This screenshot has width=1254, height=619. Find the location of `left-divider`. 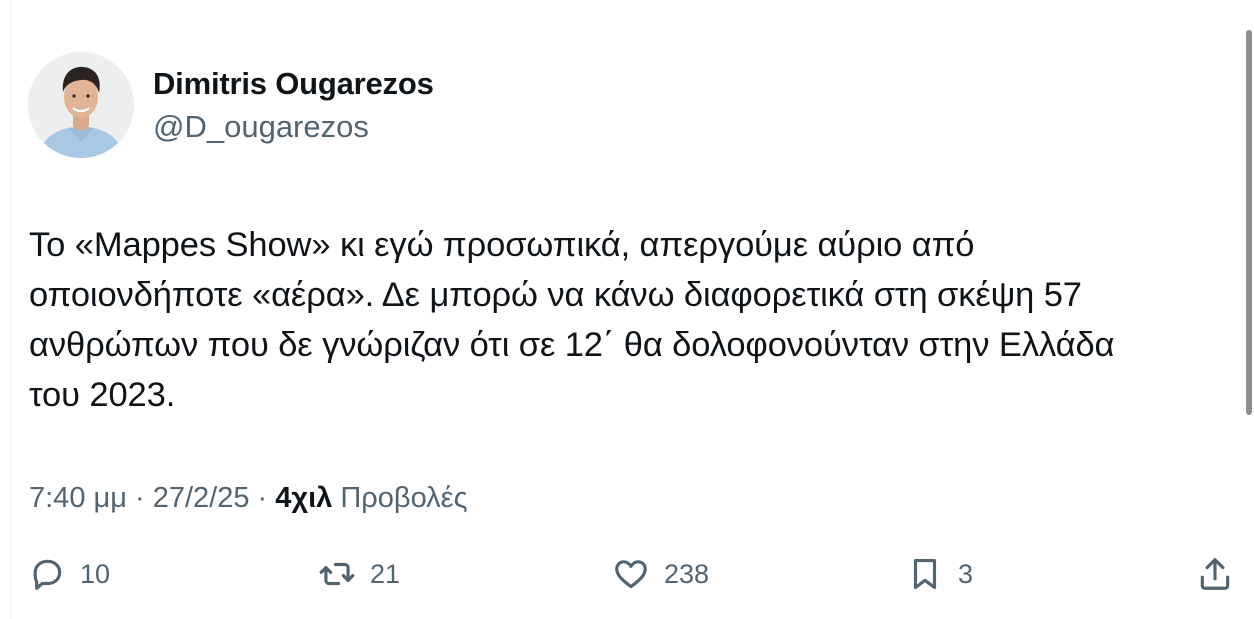

left-divider is located at coordinates (10, 309).